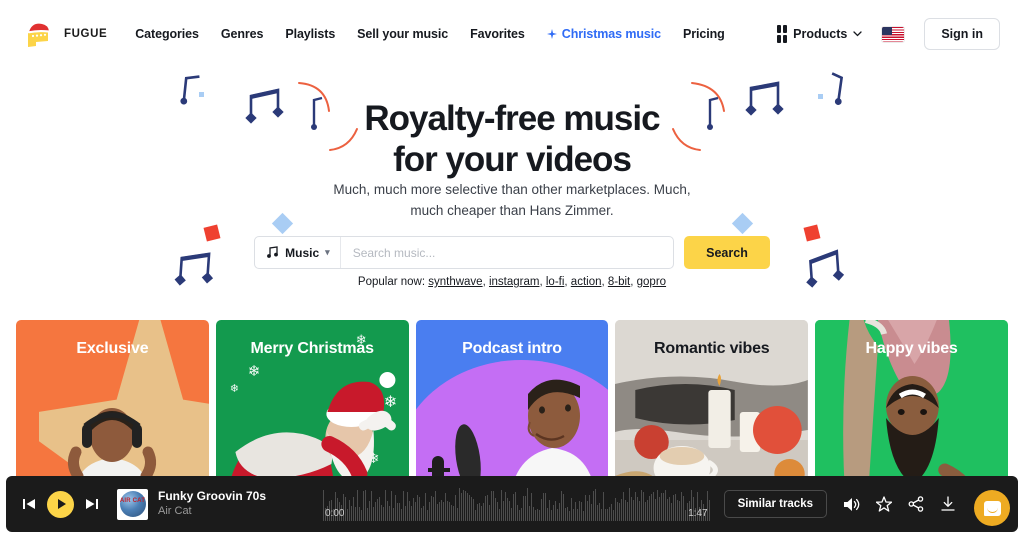  I want to click on hero-title-line2: for your videos, so click(512, 160).